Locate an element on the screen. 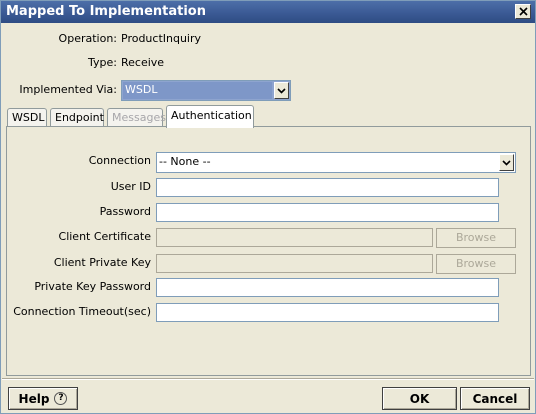 This screenshot has height=414, width=536. private-key-password-field is located at coordinates (327, 287).